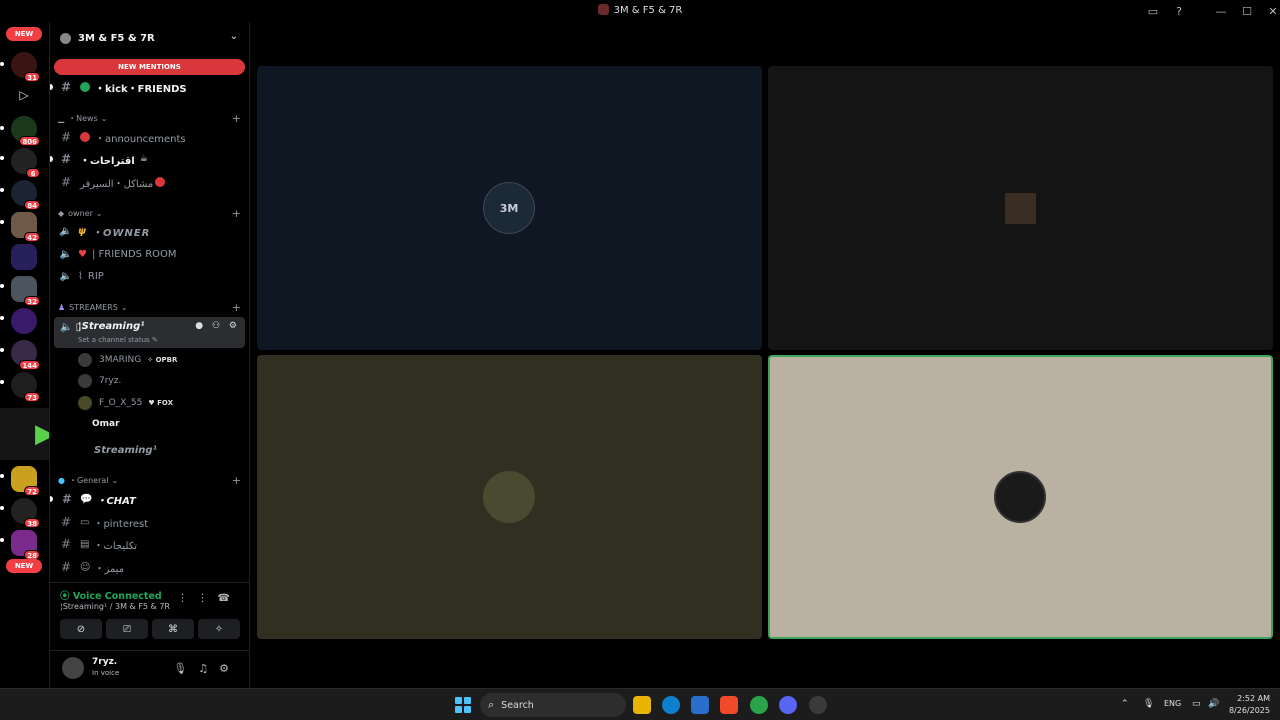 Image resolution: width=1280 pixels, height=720 pixels. I want to click on category-news: ▁ ・News ⌄ +, so click(151, 118).